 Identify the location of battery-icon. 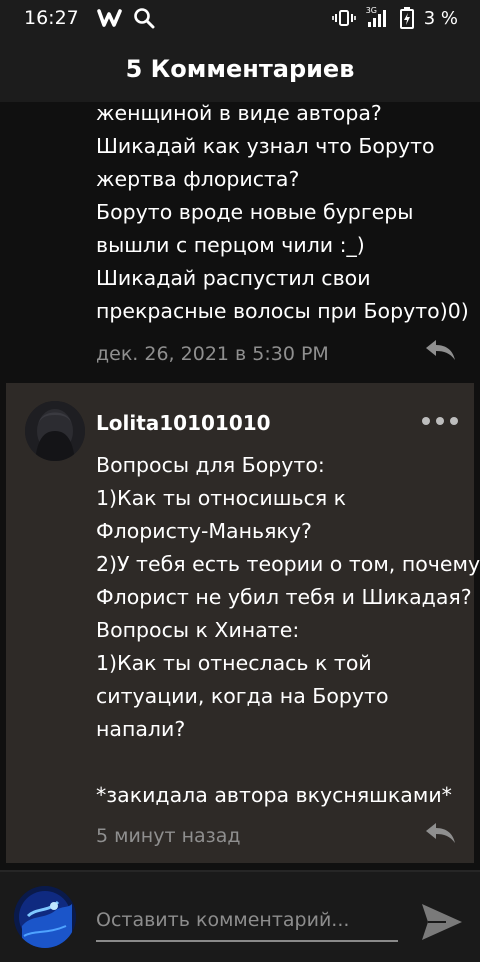
(406, 18).